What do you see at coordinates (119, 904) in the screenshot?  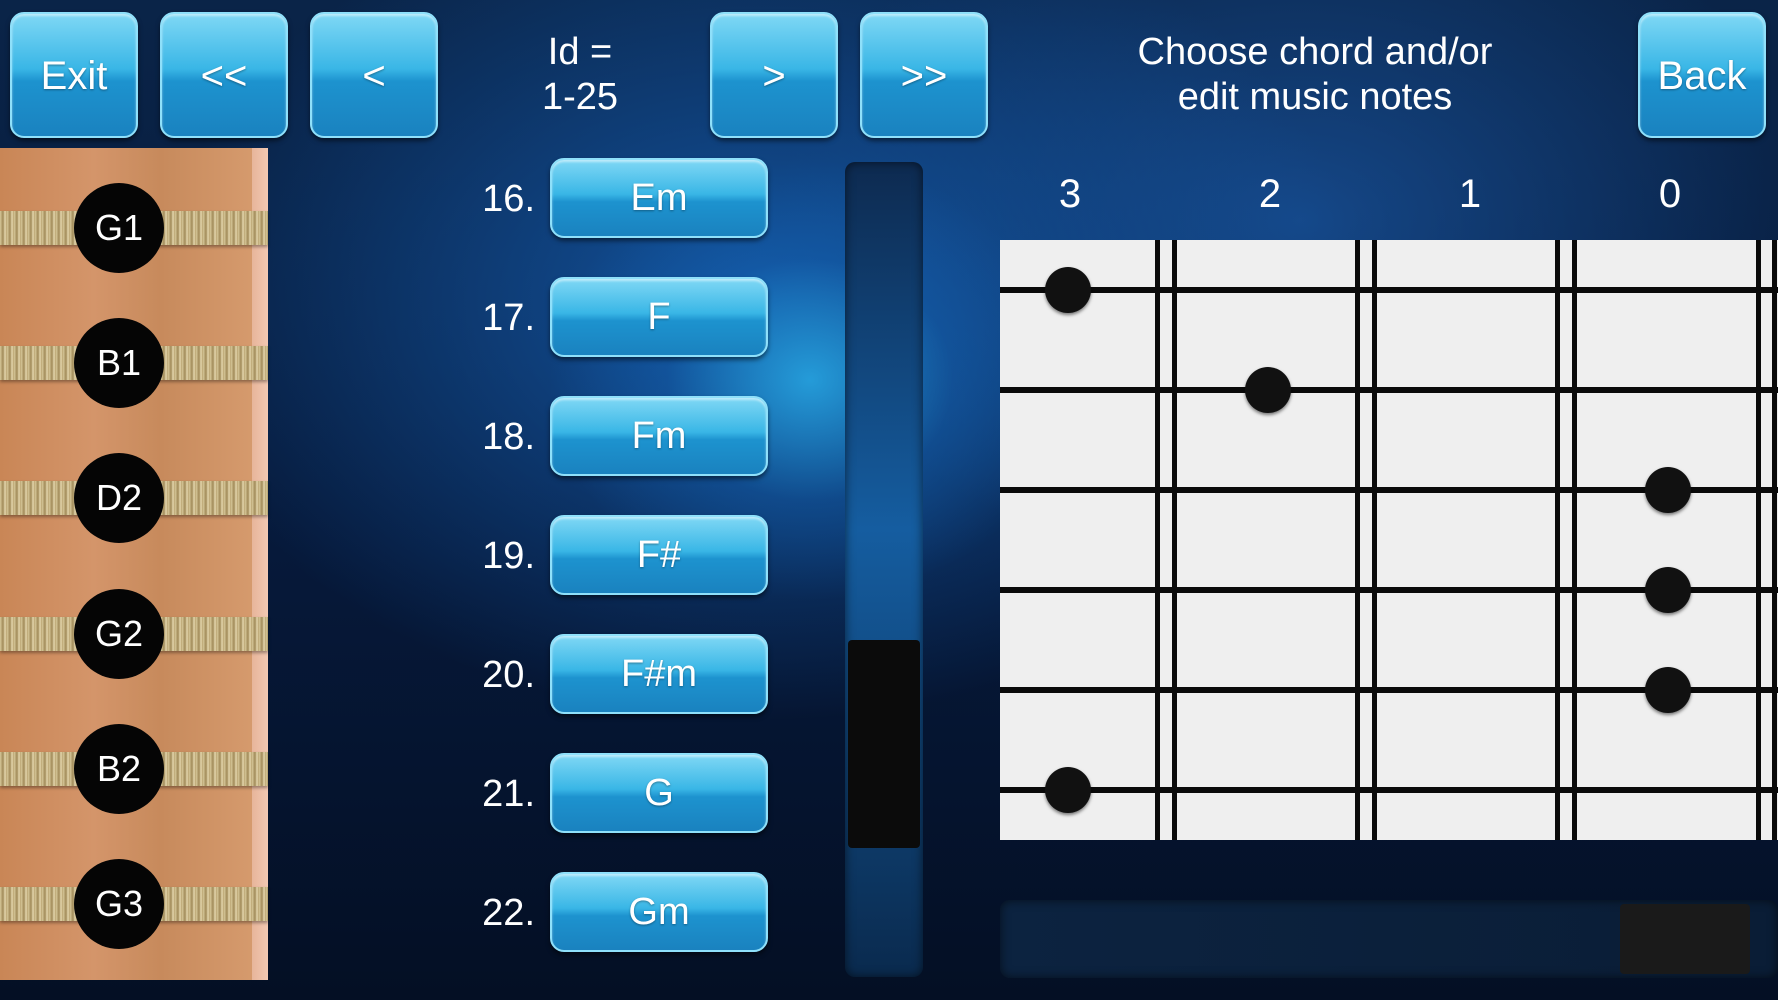 I see `string-note-button: G3` at bounding box center [119, 904].